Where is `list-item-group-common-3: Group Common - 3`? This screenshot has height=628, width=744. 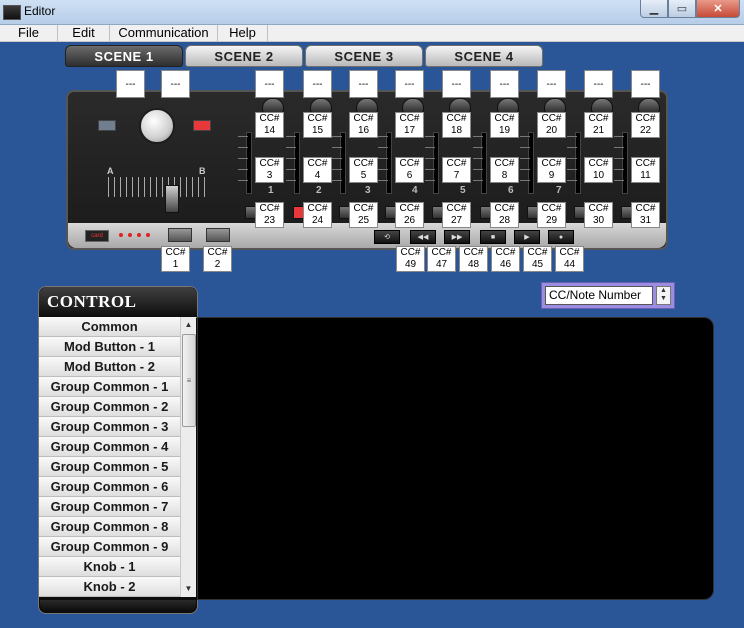
list-item-group-common-3: Group Common - 3 is located at coordinates (109, 427).